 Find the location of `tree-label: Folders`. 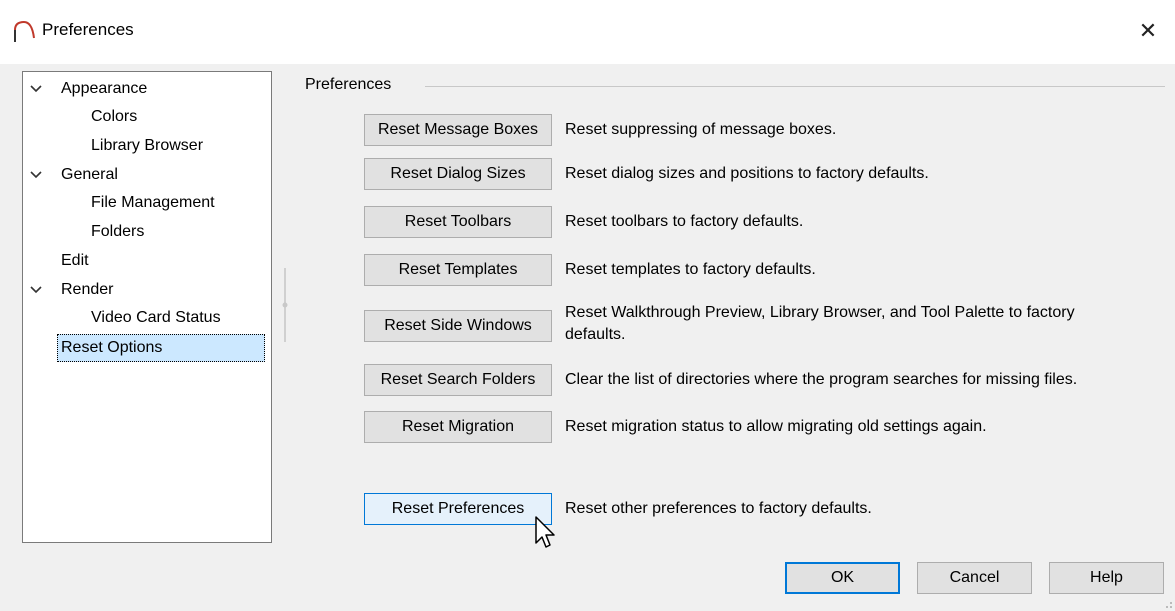

tree-label: Folders is located at coordinates (118, 231).